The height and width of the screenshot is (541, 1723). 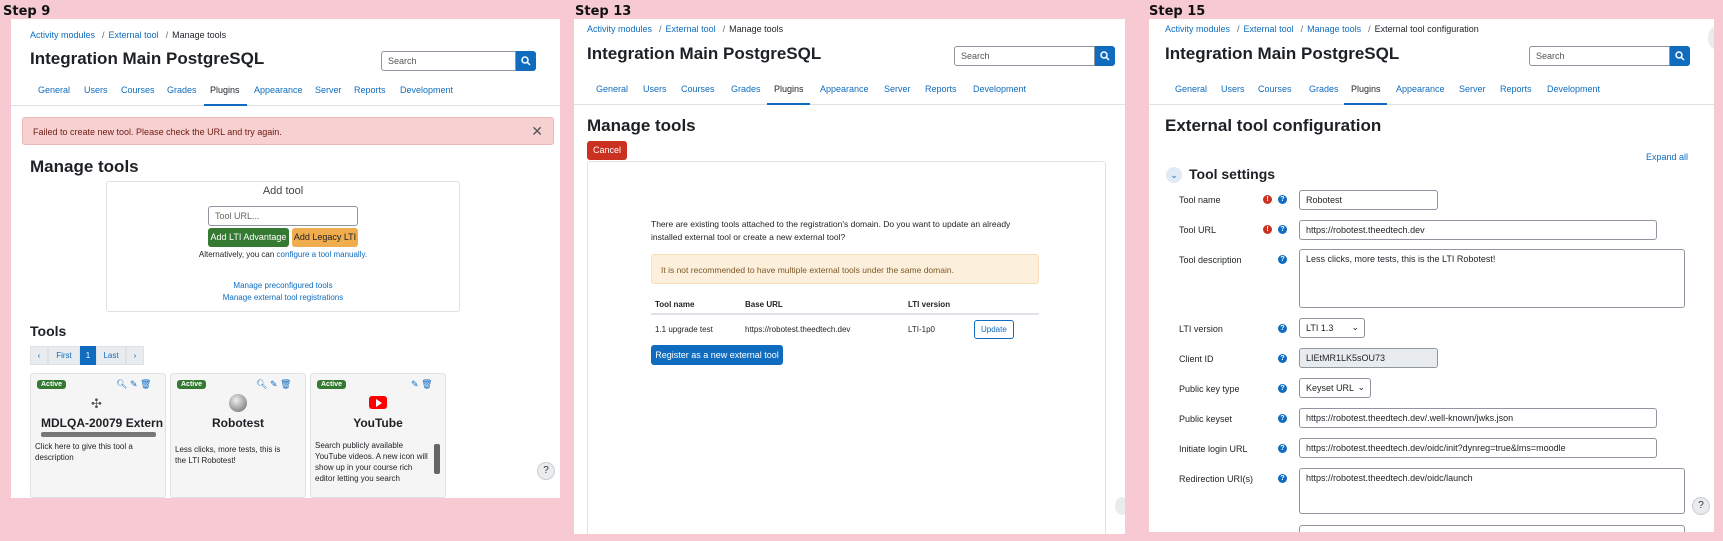 I want to click on tool-name-input: Robotest, so click(x=1368, y=200).